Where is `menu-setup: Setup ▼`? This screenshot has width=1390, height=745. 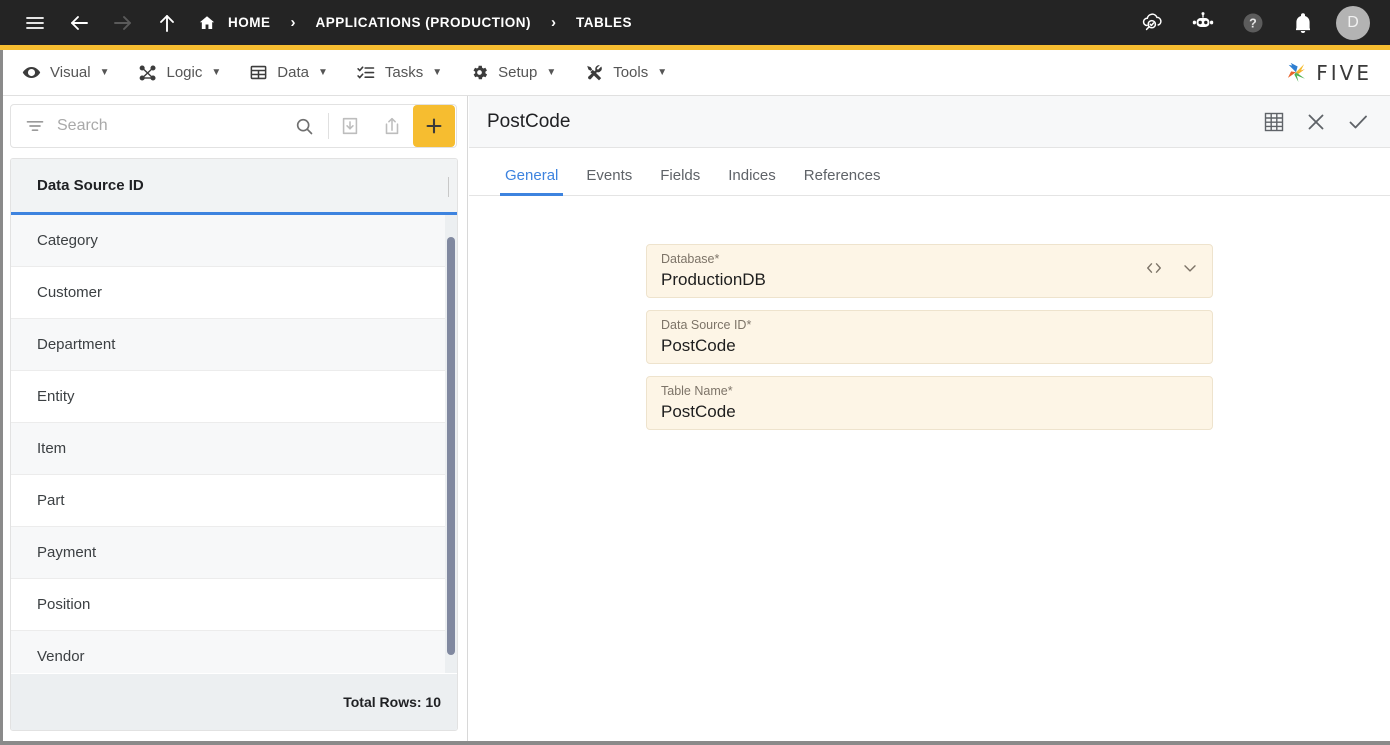
menu-setup: Setup ▼ is located at coordinates (513, 73).